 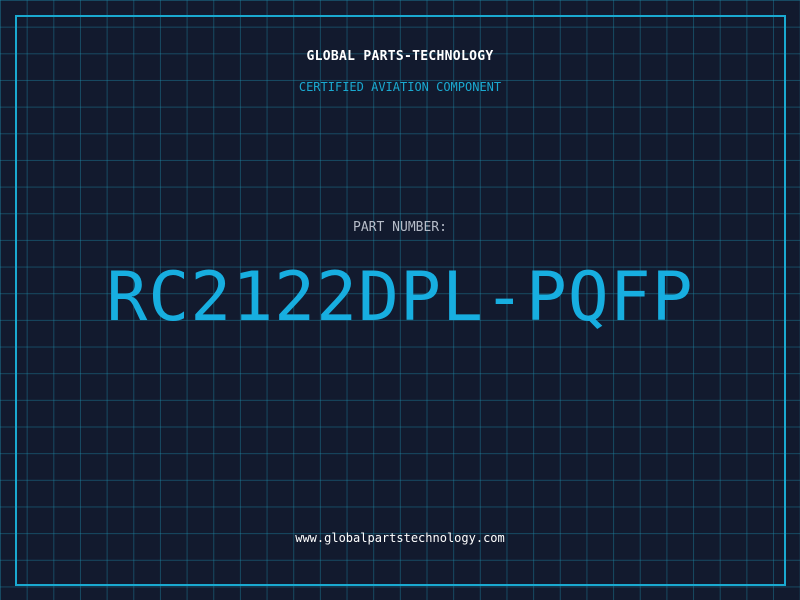 I want to click on company-name: GLOBAL PARTS-TECHNOLOGY, so click(x=400, y=56).